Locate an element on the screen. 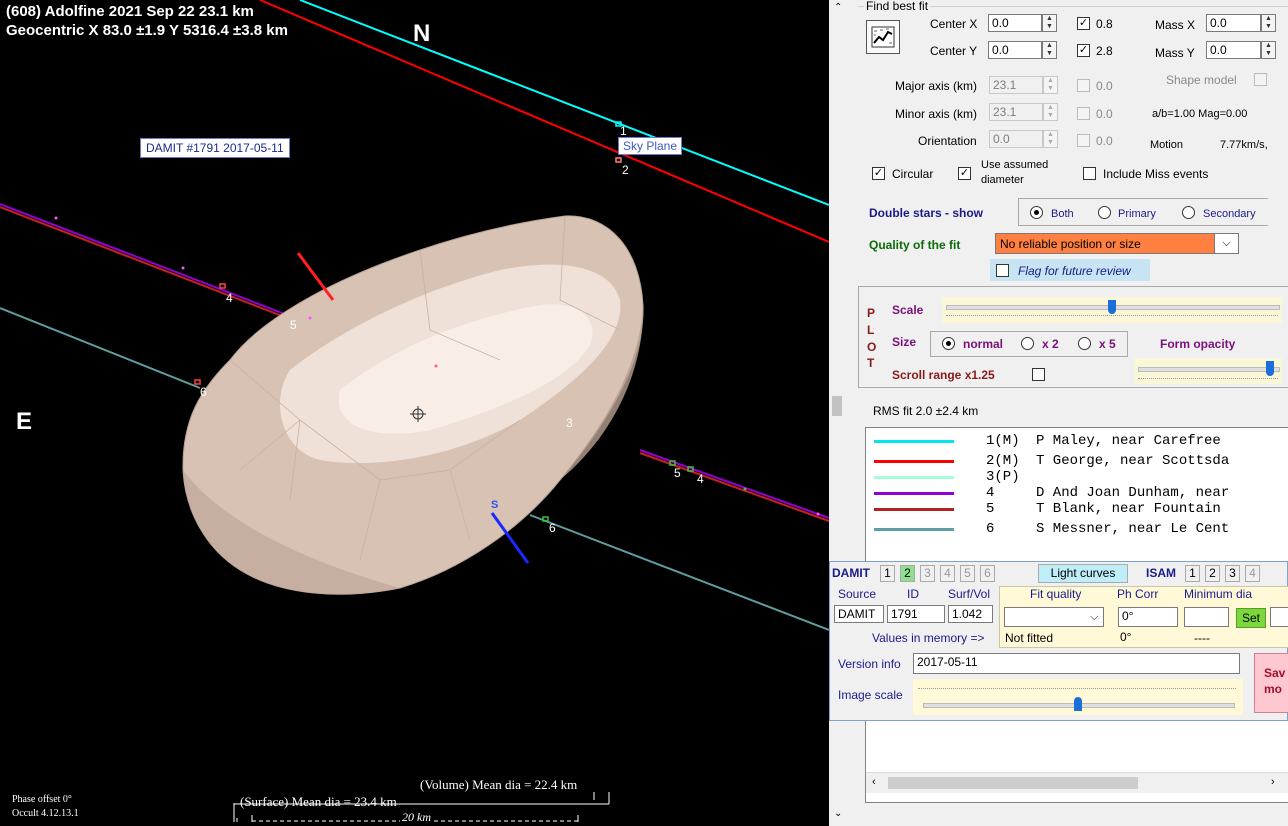 The width and height of the screenshot is (1288, 826). observer-row: 5 T Blank, near Fountain is located at coordinates (1076, 509).